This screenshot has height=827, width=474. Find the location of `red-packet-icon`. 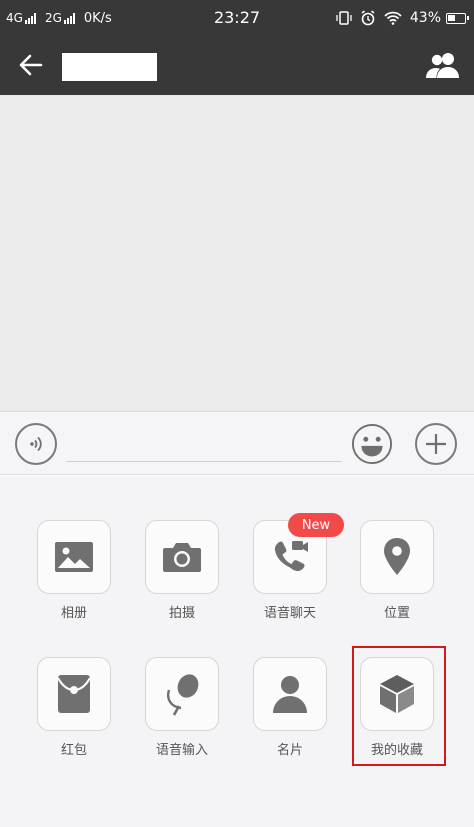

red-packet-icon is located at coordinates (74, 694).